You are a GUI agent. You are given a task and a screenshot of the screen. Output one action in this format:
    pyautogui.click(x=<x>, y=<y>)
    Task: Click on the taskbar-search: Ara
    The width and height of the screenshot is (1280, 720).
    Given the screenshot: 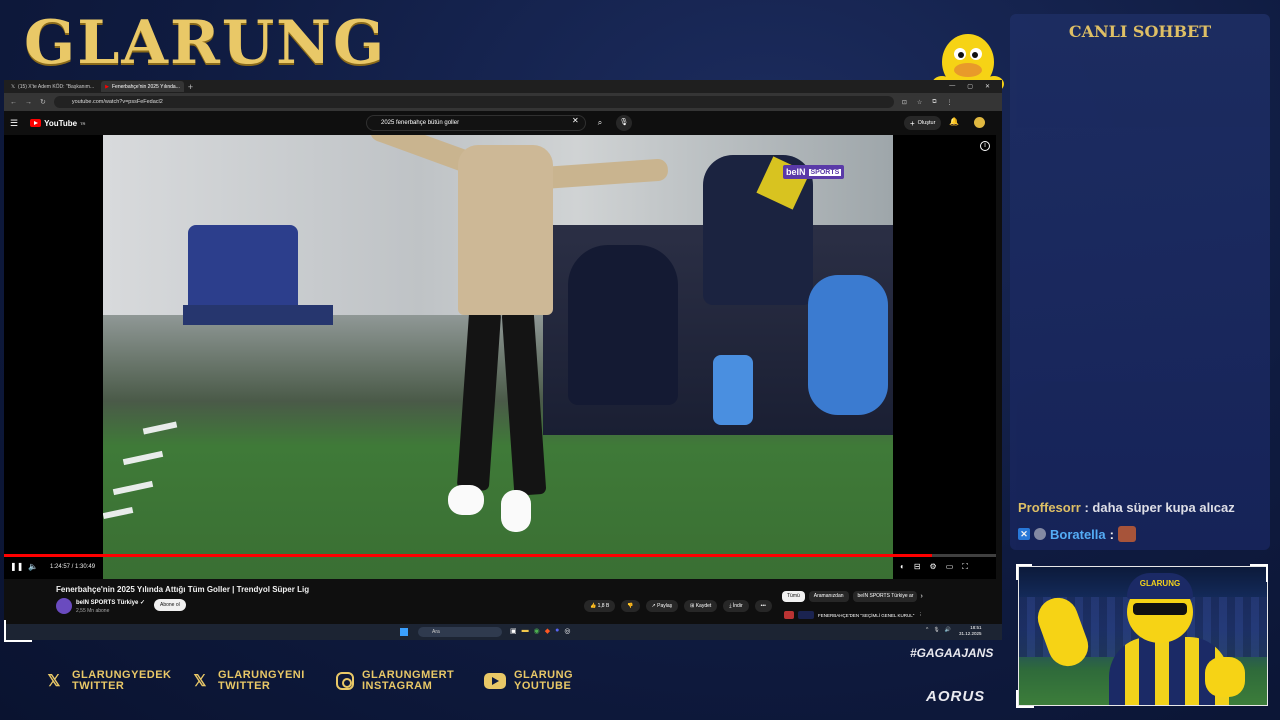 What is the action you would take?
    pyautogui.click(x=460, y=632)
    